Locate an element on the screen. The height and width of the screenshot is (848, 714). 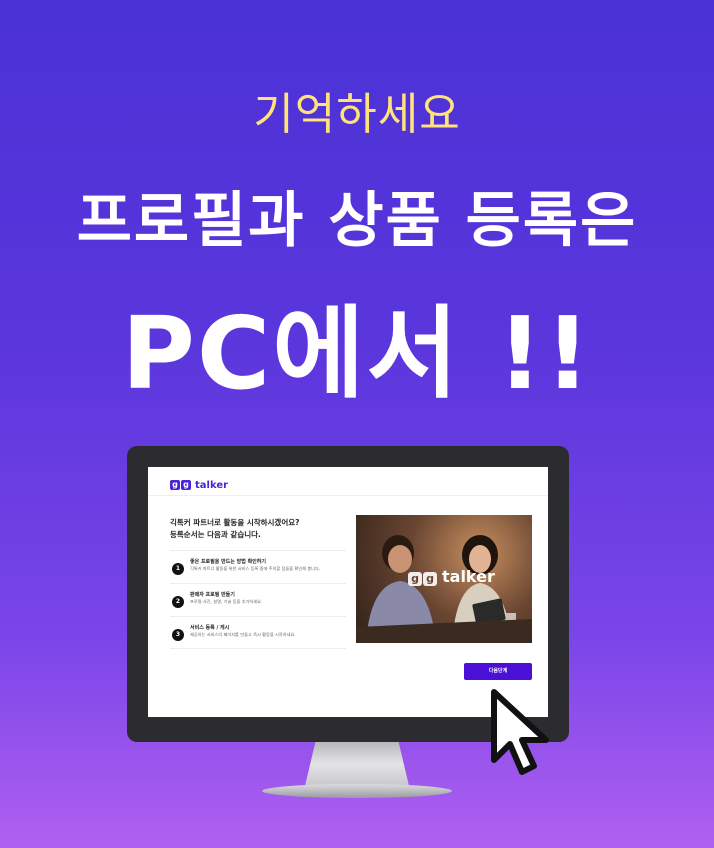
gigtalker-logo: g g talker is located at coordinates (199, 485).